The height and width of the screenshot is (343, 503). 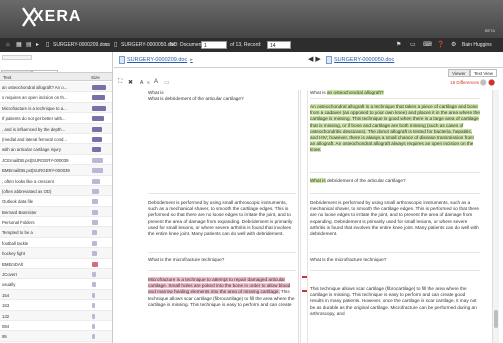 What do you see at coordinates (18, 223) in the screenshot?
I see `list-item-text: Personal Folders` at bounding box center [18, 223].